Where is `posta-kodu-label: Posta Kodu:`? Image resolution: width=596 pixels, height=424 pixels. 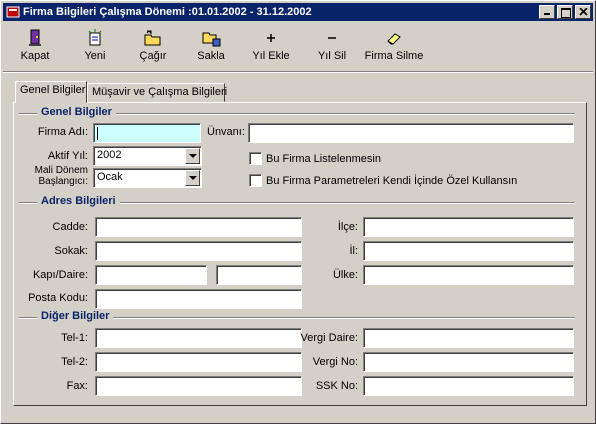
posta-kodu-label: Posta Kodu: is located at coordinates (58, 298).